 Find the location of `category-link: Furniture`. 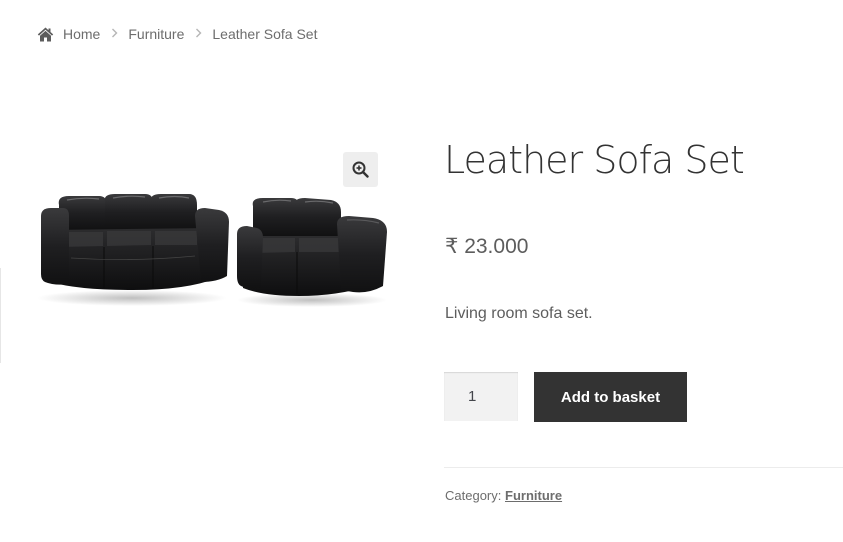

category-link: Furniture is located at coordinates (533, 495).